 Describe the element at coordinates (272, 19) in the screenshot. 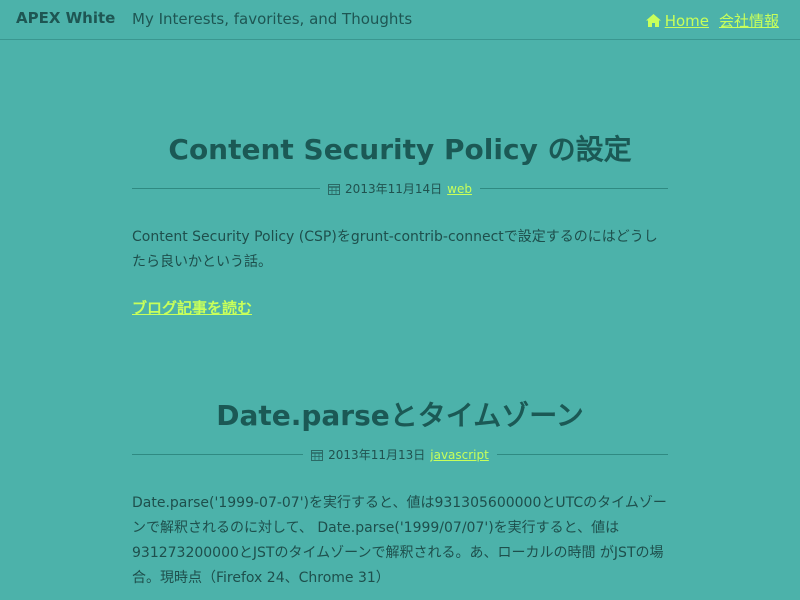

I see `site-tagline: My Interests, favorites, and Thoughts` at that location.